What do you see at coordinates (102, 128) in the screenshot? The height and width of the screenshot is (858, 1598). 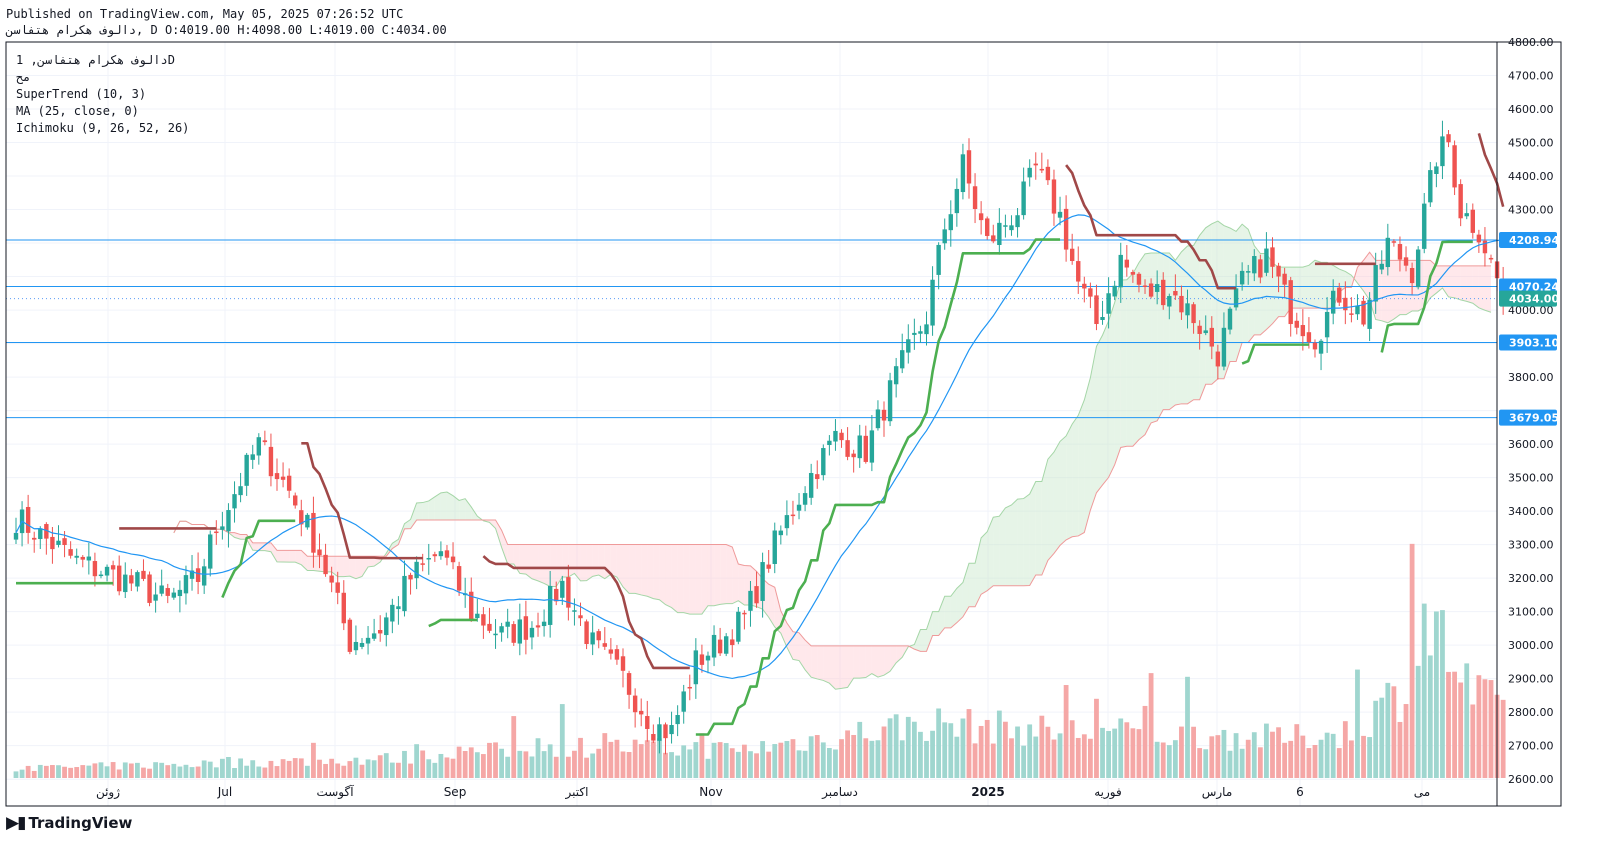 I see `legend-ichimoku: Ichimoku (9, 26, 52, 26)` at bounding box center [102, 128].